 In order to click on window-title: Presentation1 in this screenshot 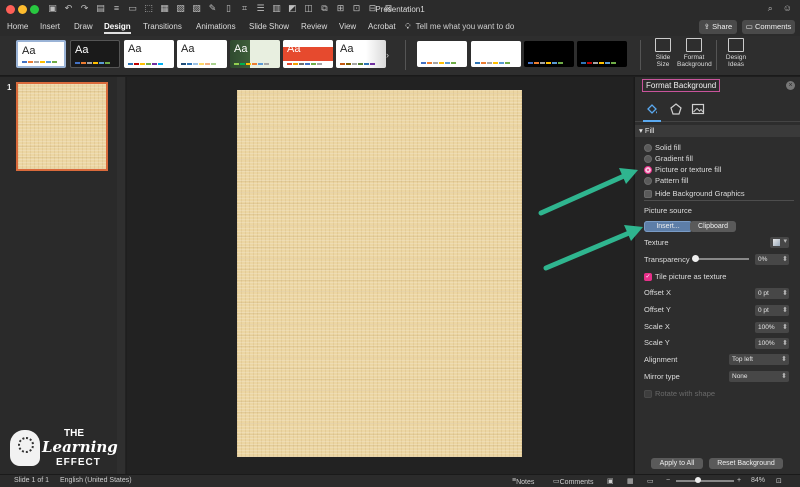, I will do `click(400, 9)`.